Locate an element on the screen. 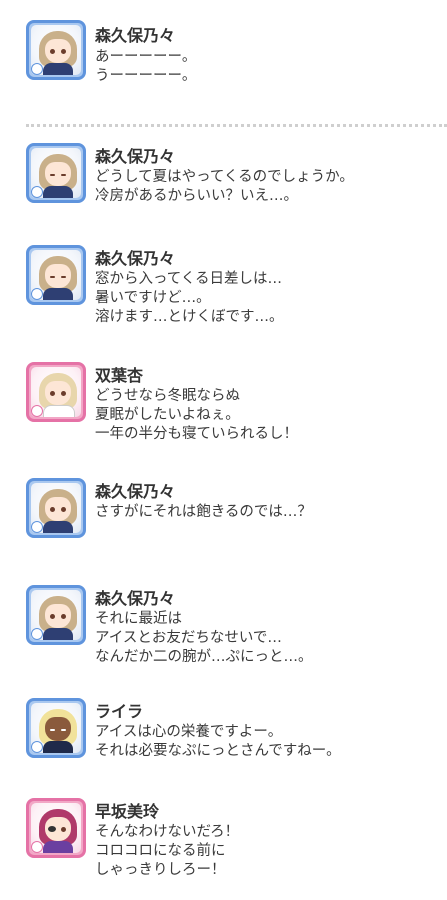 Image resolution: width=447 pixels, height=900 pixels. message-text: あーーーーー。 うーーーーー。 is located at coordinates (146, 66).